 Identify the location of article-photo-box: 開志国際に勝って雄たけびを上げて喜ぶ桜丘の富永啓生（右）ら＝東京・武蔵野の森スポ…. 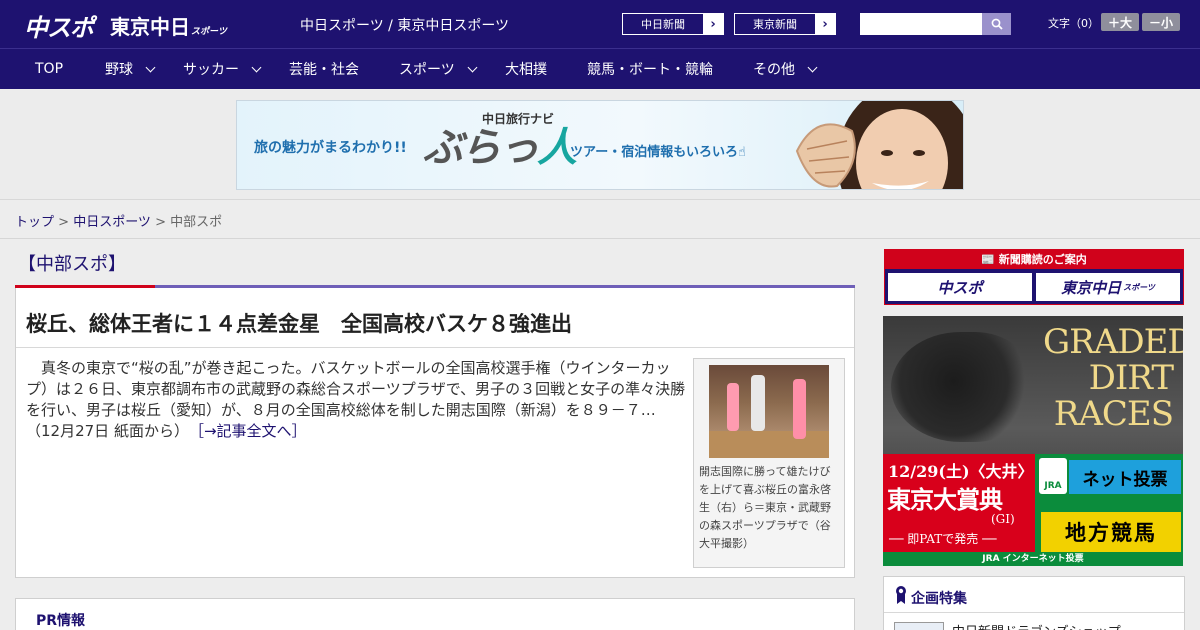
(769, 463).